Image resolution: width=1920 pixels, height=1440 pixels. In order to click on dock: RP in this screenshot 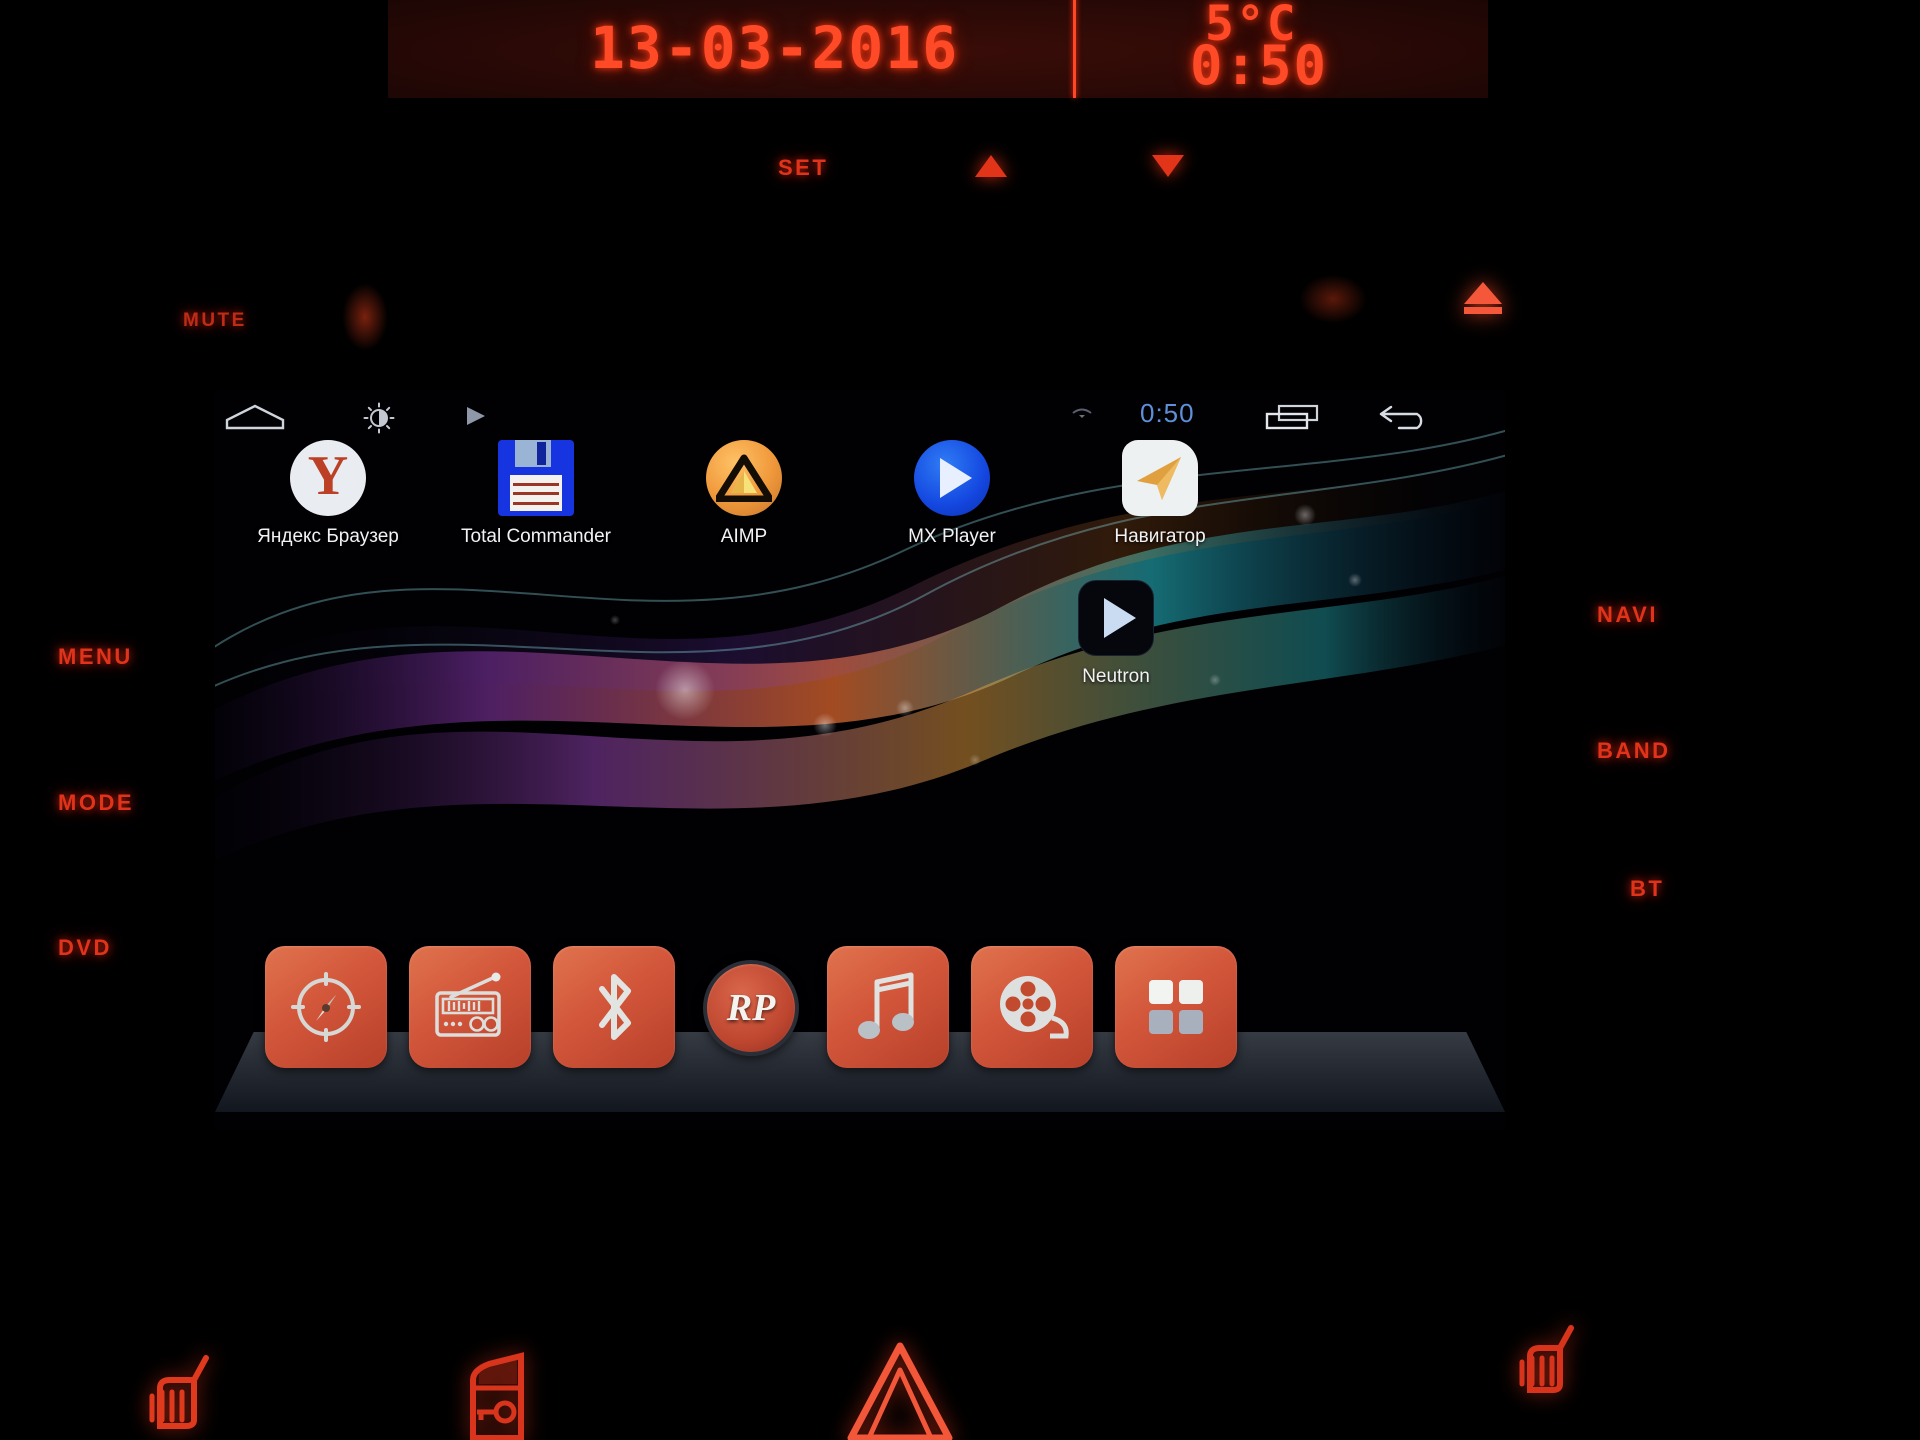, I will do `click(860, 1035)`.